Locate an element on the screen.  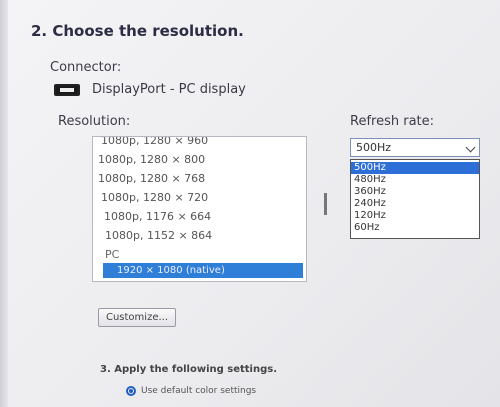
resolution-label: Resolution: is located at coordinates (94, 121).